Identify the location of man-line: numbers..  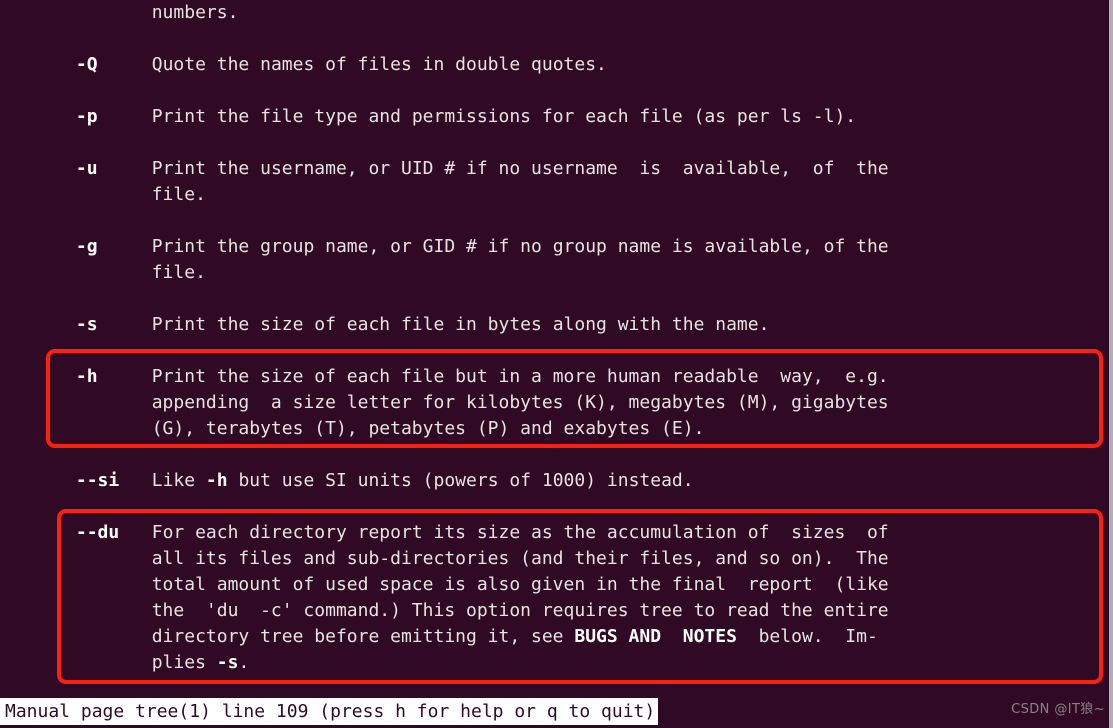
(119, 12).